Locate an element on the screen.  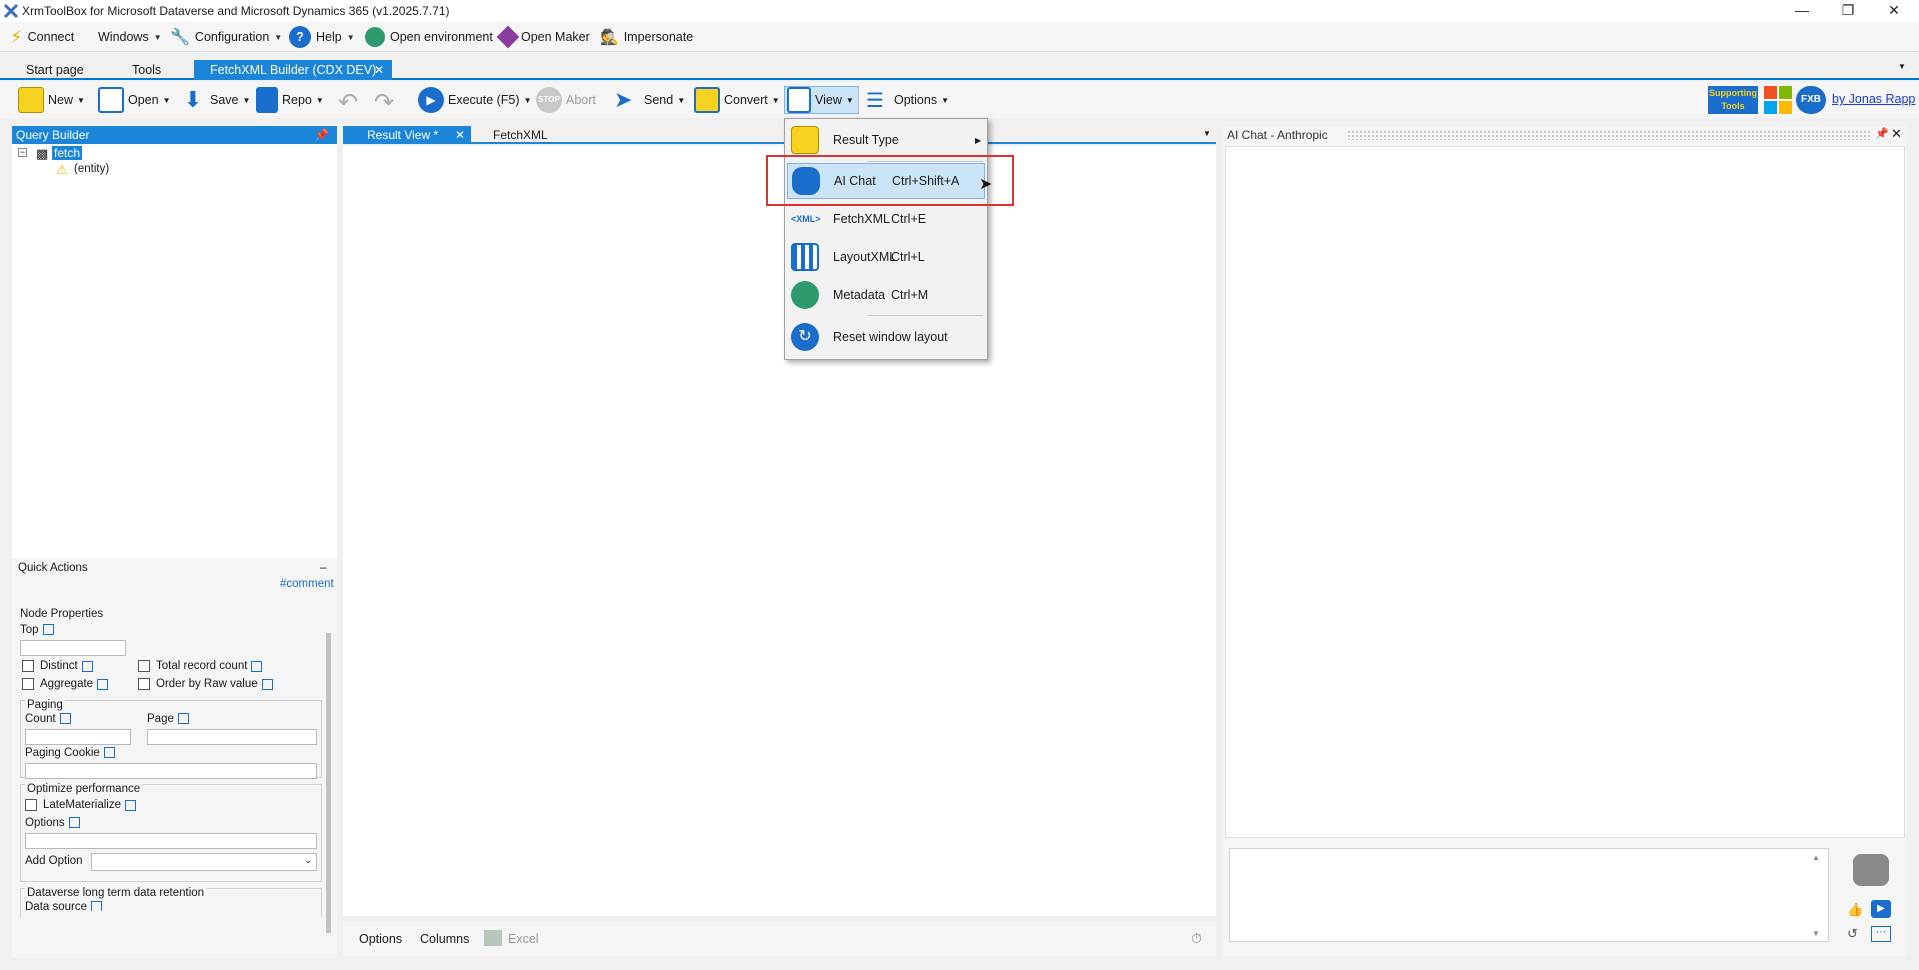
total-record-count-checkbox: Total record count is located at coordinates (200, 666).